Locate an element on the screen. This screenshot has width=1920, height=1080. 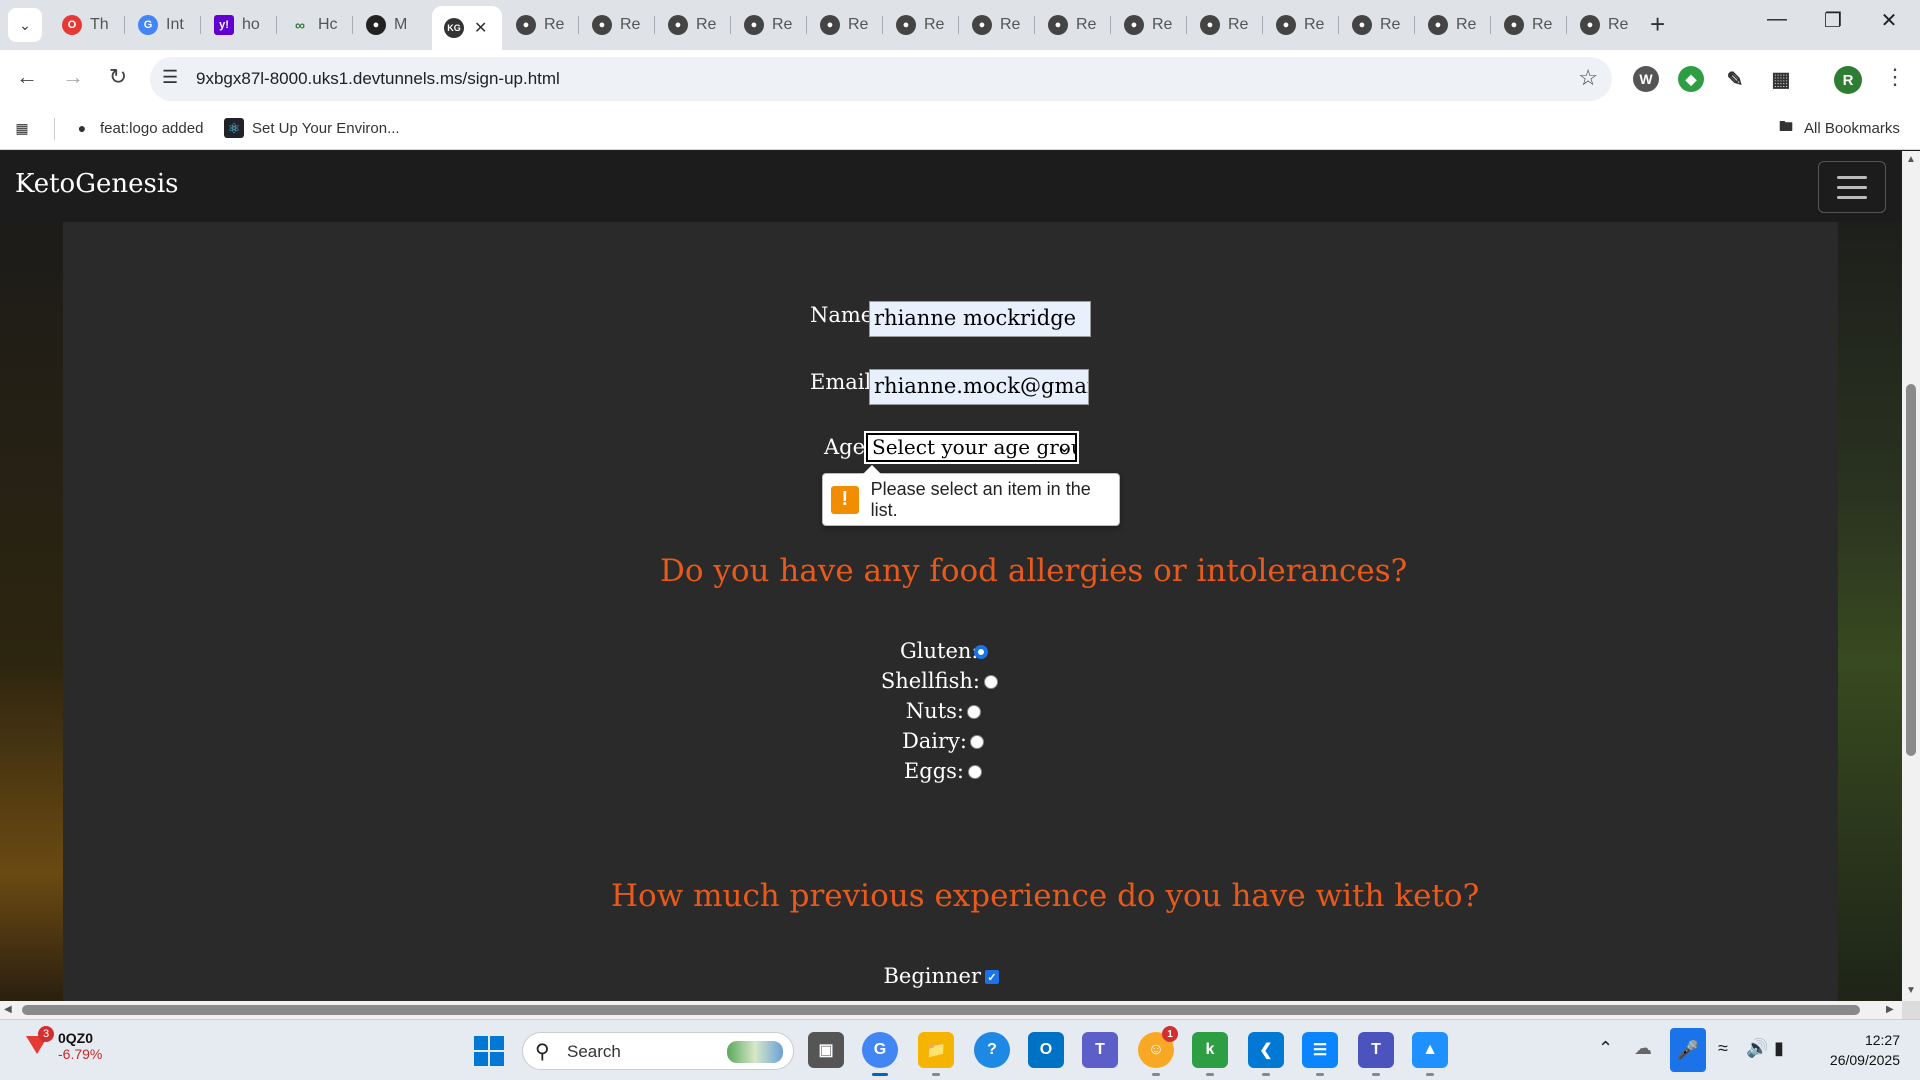
teams-icon: T is located at coordinates (1100, 1050).